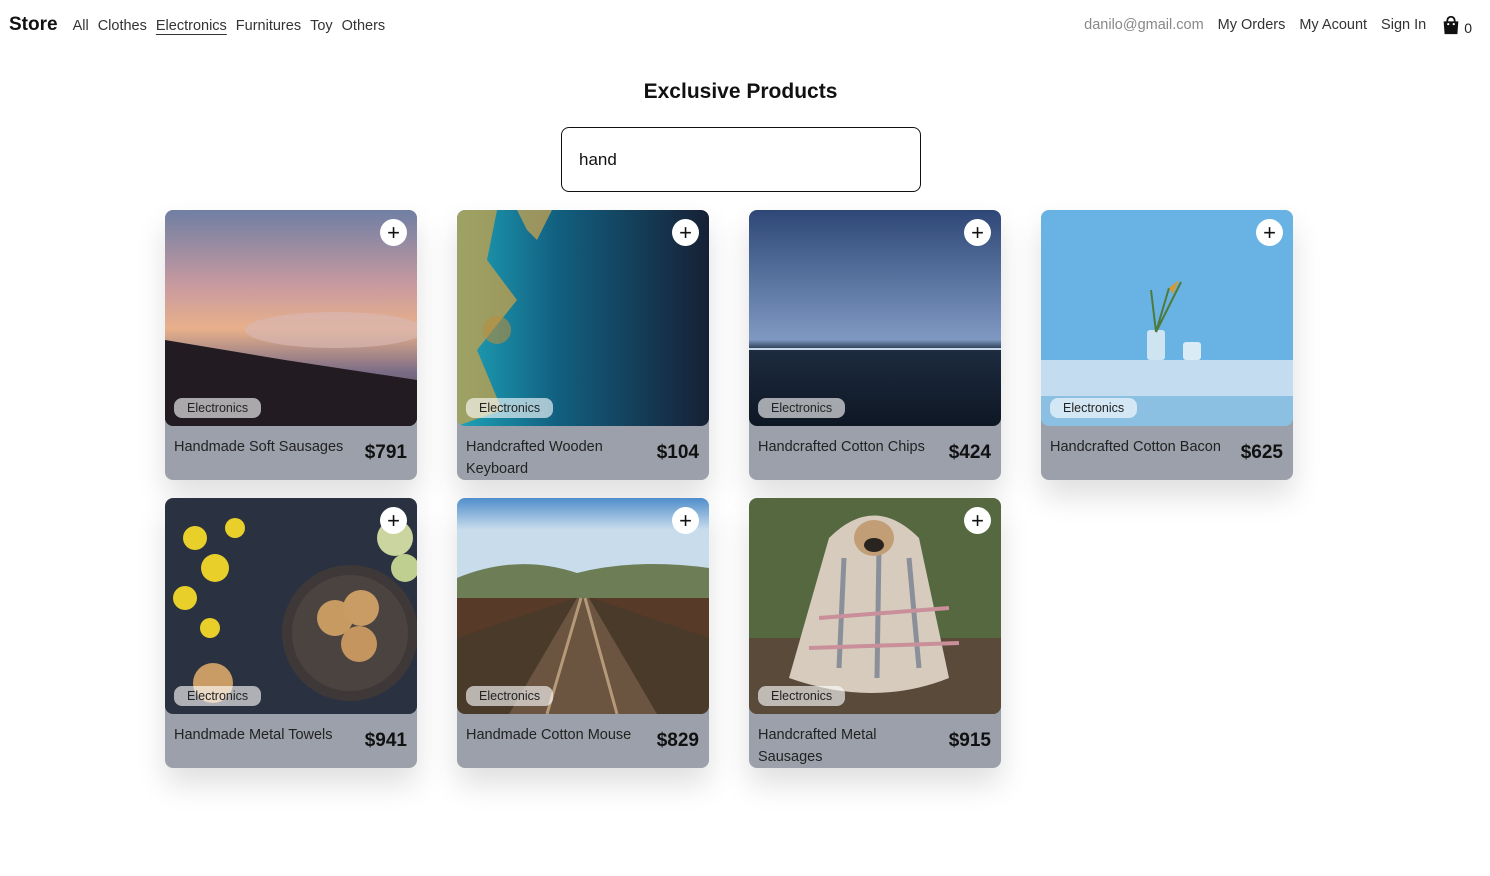  Describe the element at coordinates (1468, 28) in the screenshot. I see `cart-count: 0` at that location.